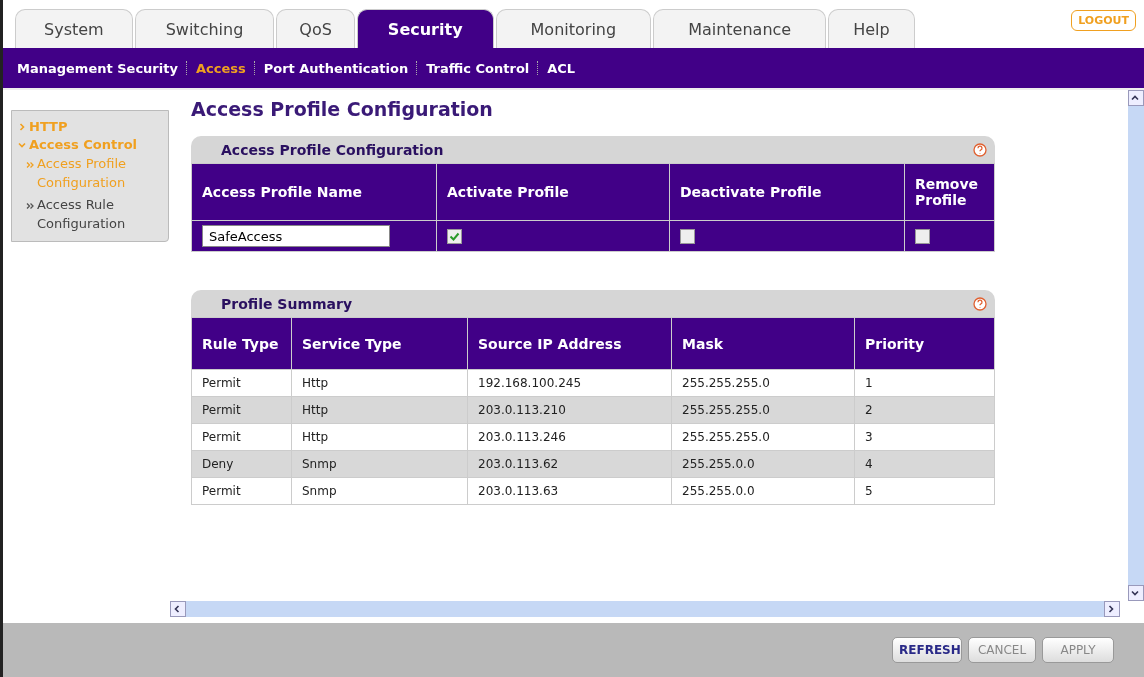 Image resolution: width=1144 pixels, height=677 pixels. What do you see at coordinates (1136, 345) in the screenshot?
I see `vertical-scrollbar` at bounding box center [1136, 345].